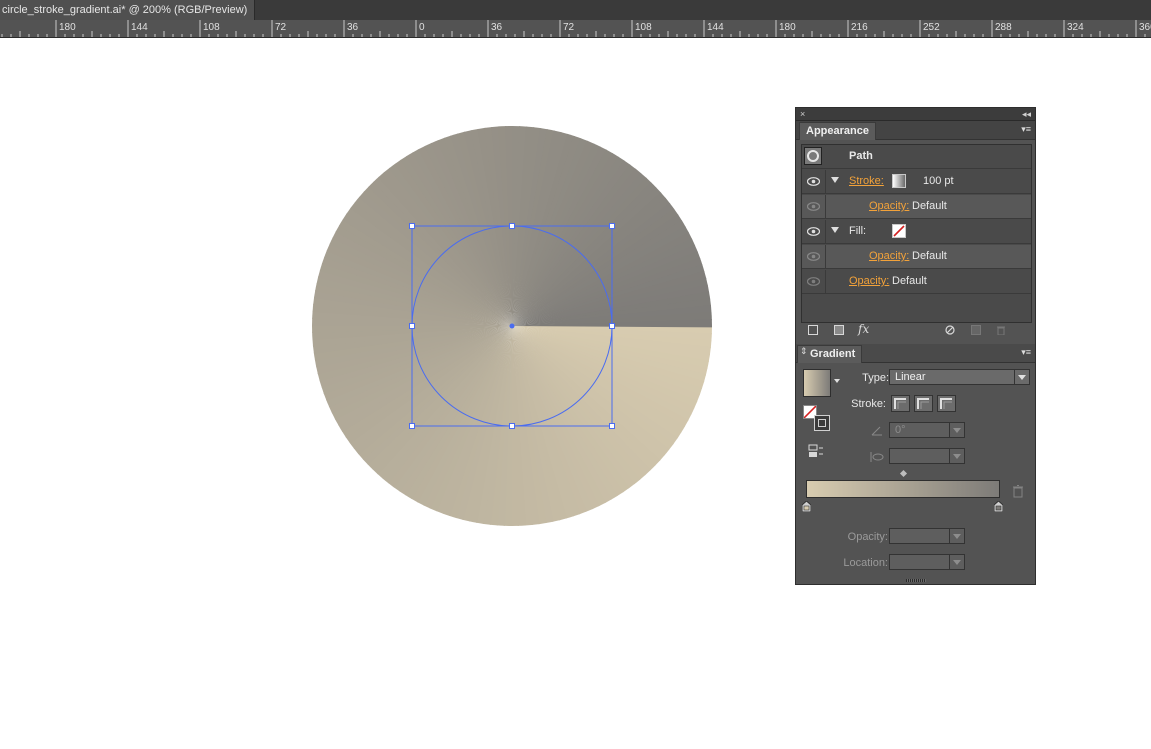 The image size is (1151, 749). What do you see at coordinates (837, 381) in the screenshot?
I see `gradient-presets-dropdown-icon` at bounding box center [837, 381].